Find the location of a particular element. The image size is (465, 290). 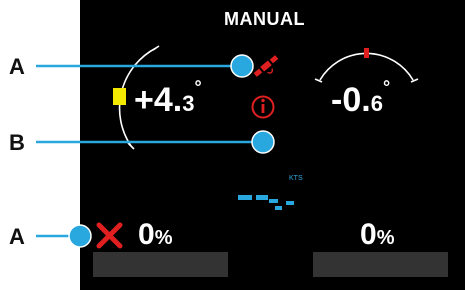

callout-dot-b is located at coordinates (263, 142).